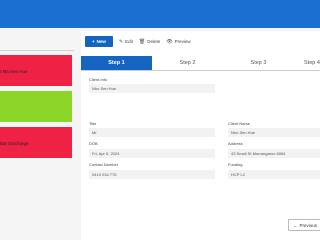  Describe the element at coordinates (152, 174) in the screenshot. I see `contact-number-field: 0419 034 776` at that location.